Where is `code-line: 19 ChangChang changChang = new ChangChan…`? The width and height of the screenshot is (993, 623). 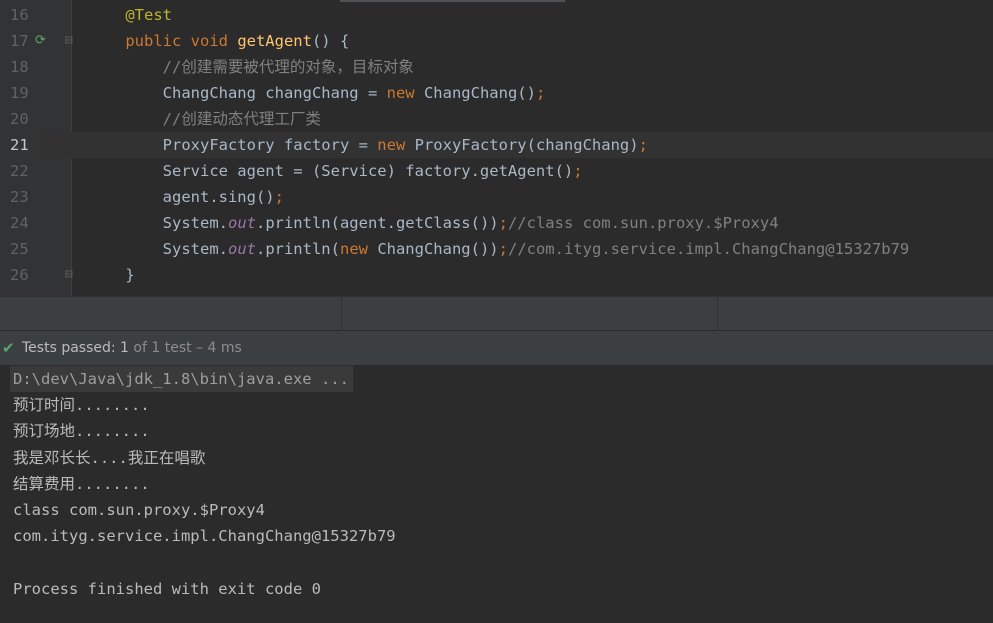 code-line: 19 ChangChang changChang = new ChangChan… is located at coordinates (496, 93).